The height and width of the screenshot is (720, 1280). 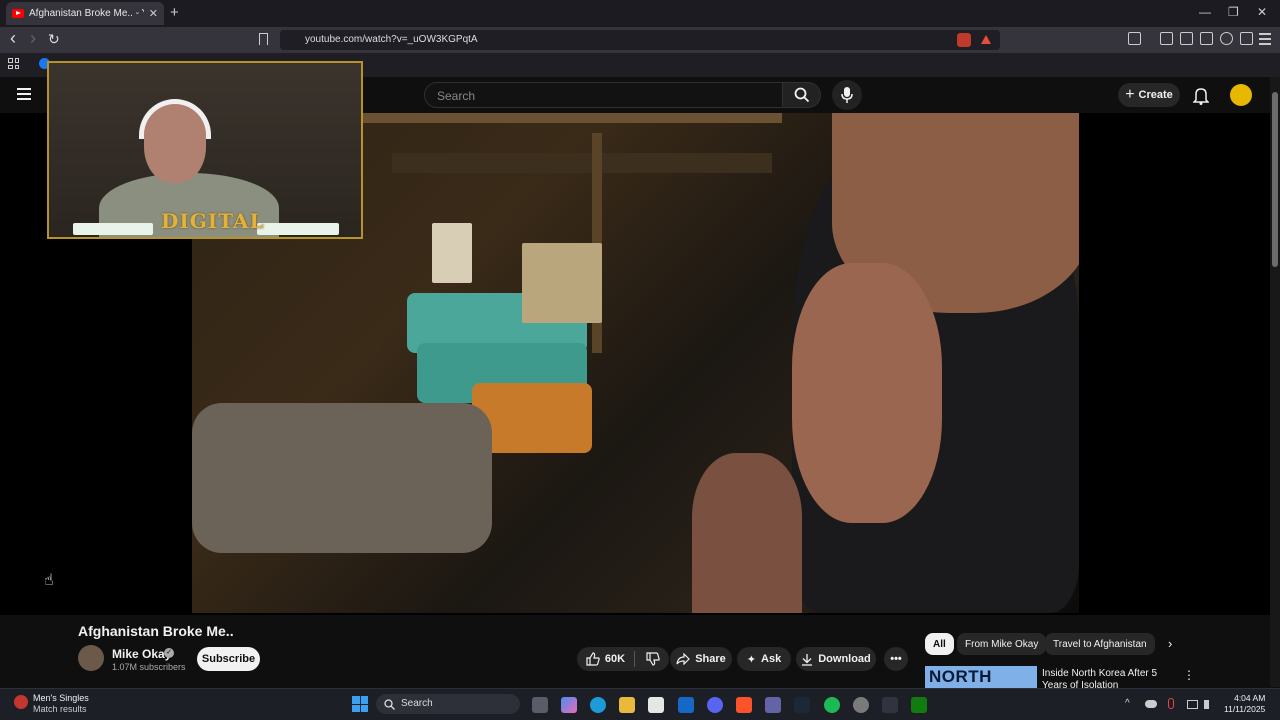 What do you see at coordinates (18, 13) in the screenshot?
I see `youtube-icon` at bounding box center [18, 13].